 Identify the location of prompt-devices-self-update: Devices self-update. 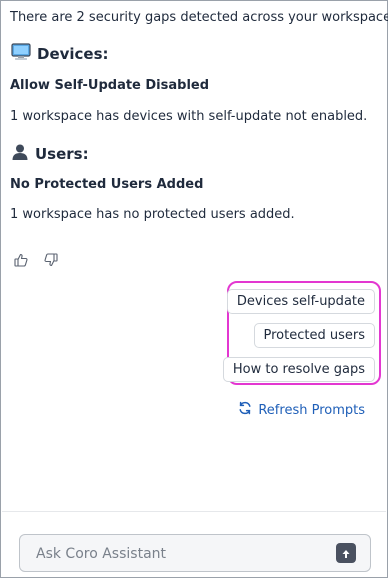
(300, 301).